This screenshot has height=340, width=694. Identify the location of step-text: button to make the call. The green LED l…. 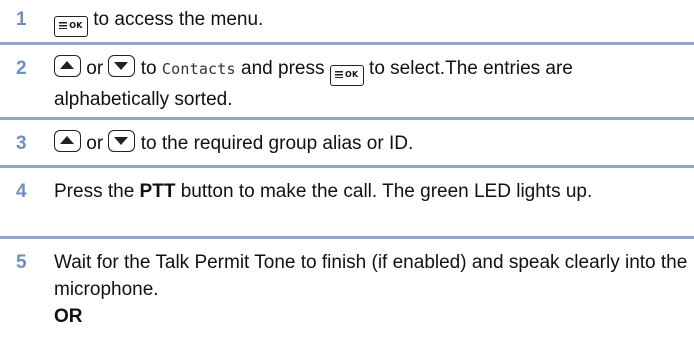
(386, 191).